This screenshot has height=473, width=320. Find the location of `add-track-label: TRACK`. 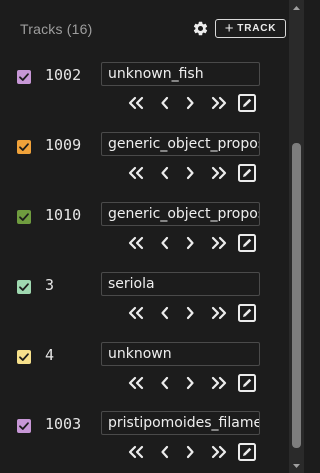

add-track-label: TRACK is located at coordinates (257, 28).